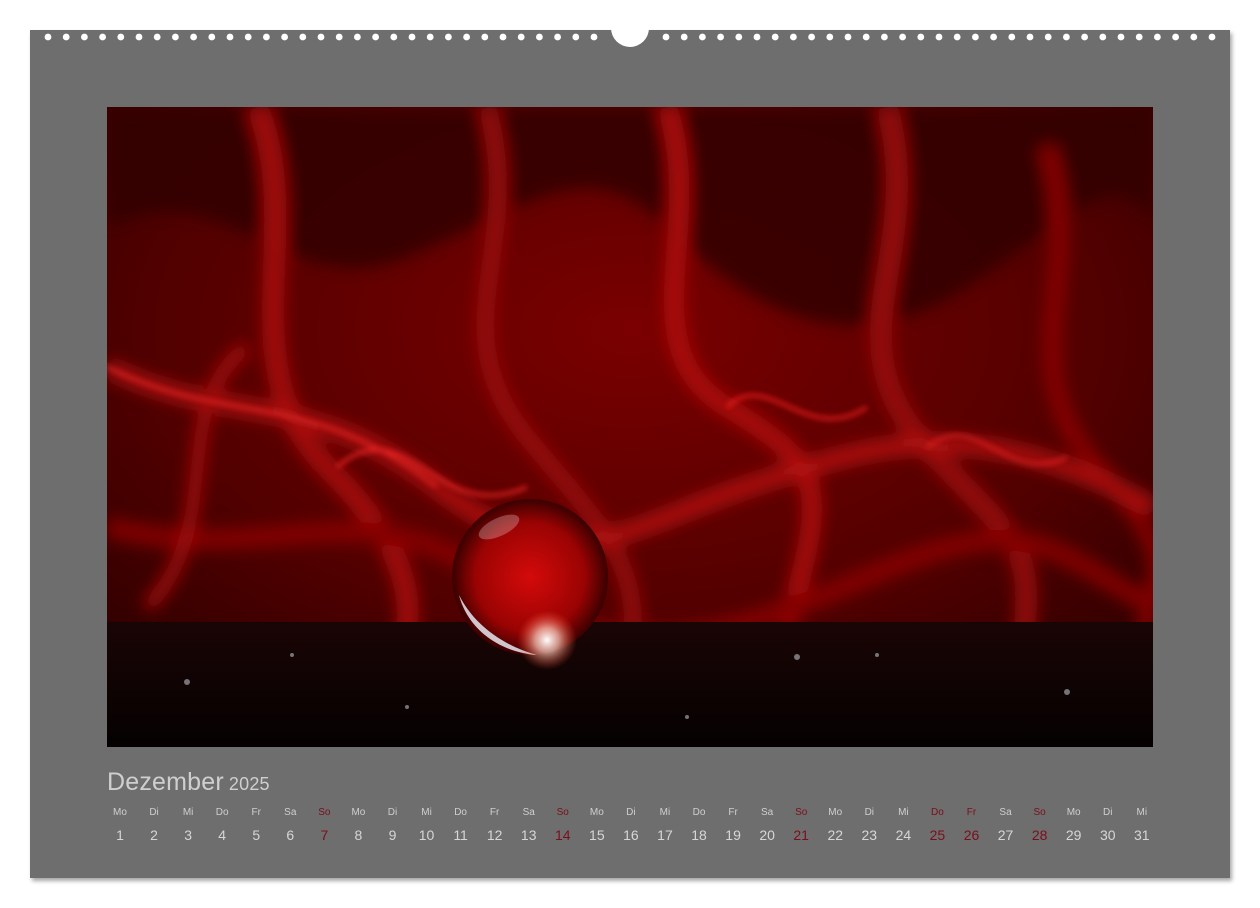  What do you see at coordinates (154, 824) in the screenshot?
I see `calendar-day-2: Di 2` at bounding box center [154, 824].